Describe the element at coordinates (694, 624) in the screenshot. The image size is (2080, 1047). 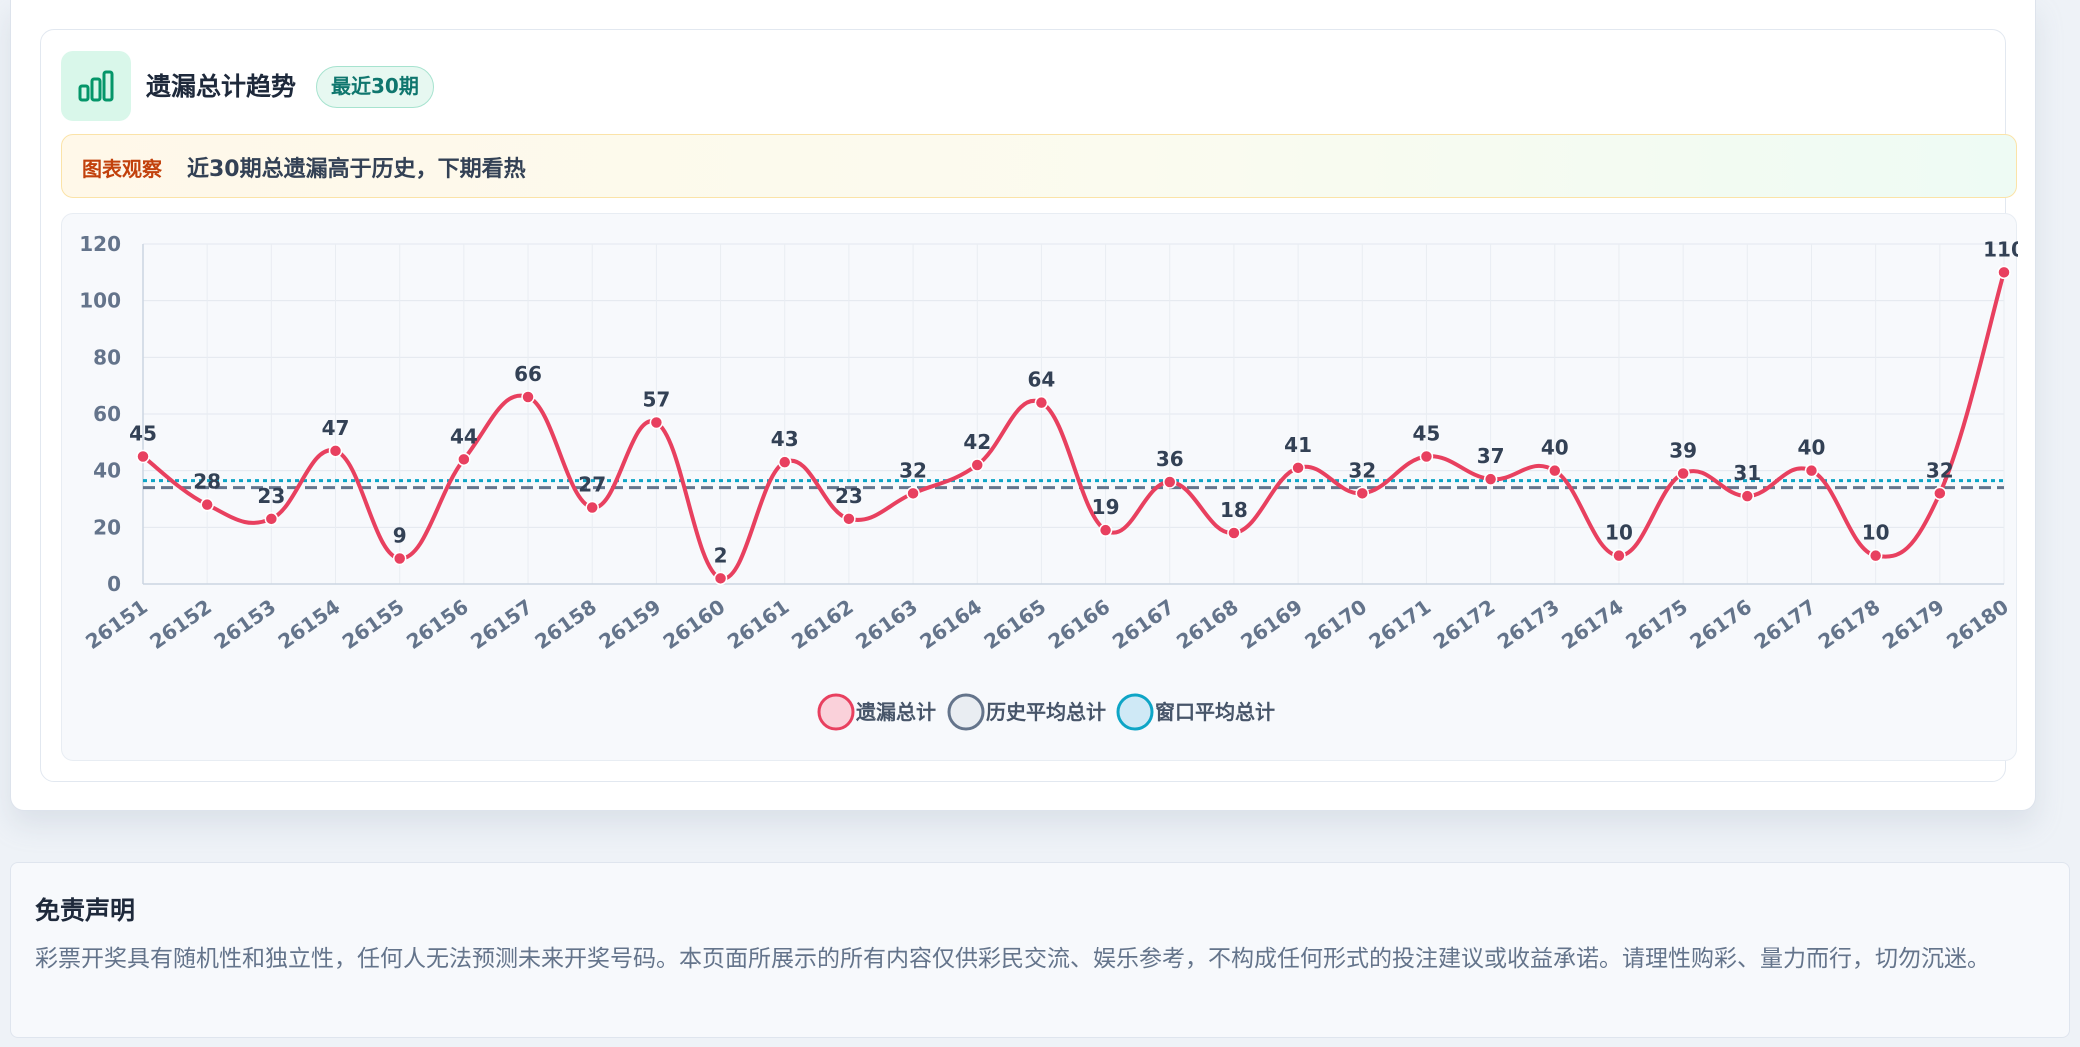
I see `x-tick-label: 26160` at that location.